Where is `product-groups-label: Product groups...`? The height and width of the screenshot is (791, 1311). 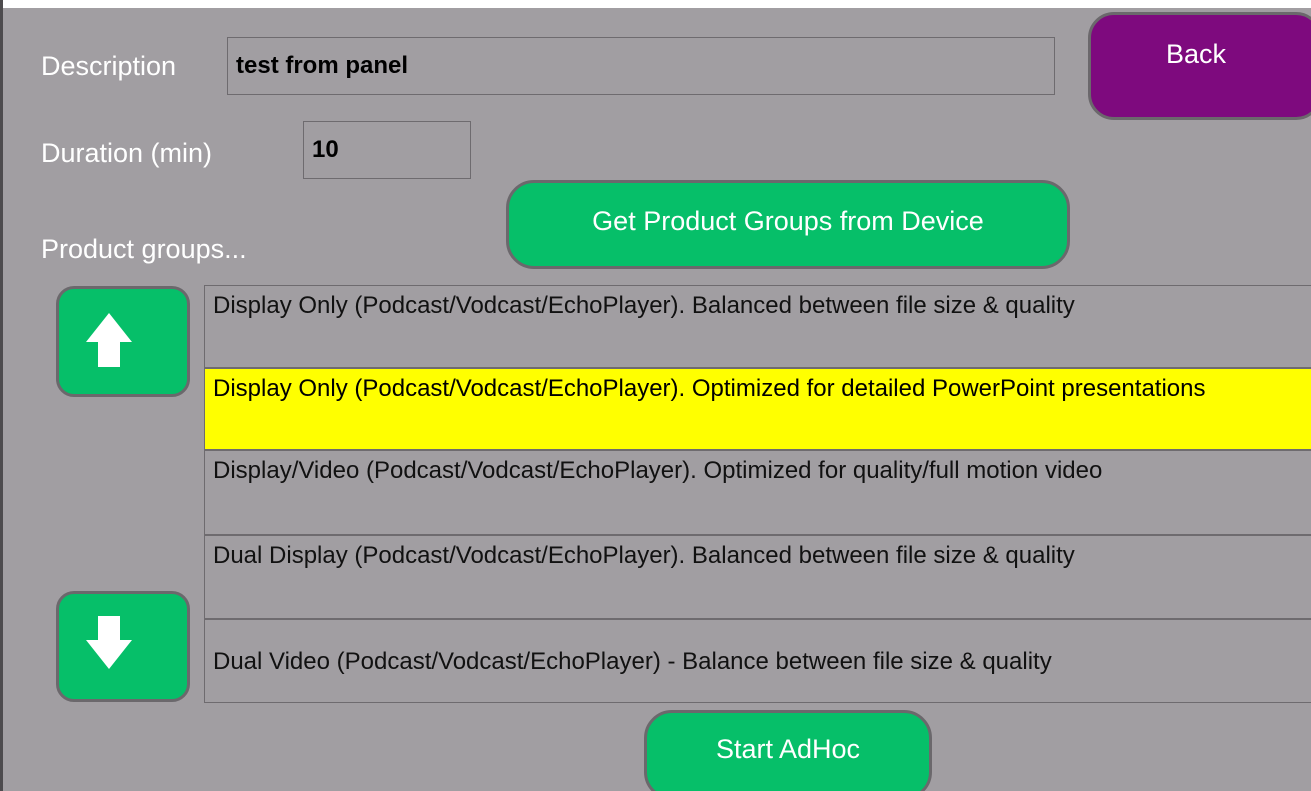 product-groups-label: Product groups... is located at coordinates (144, 249).